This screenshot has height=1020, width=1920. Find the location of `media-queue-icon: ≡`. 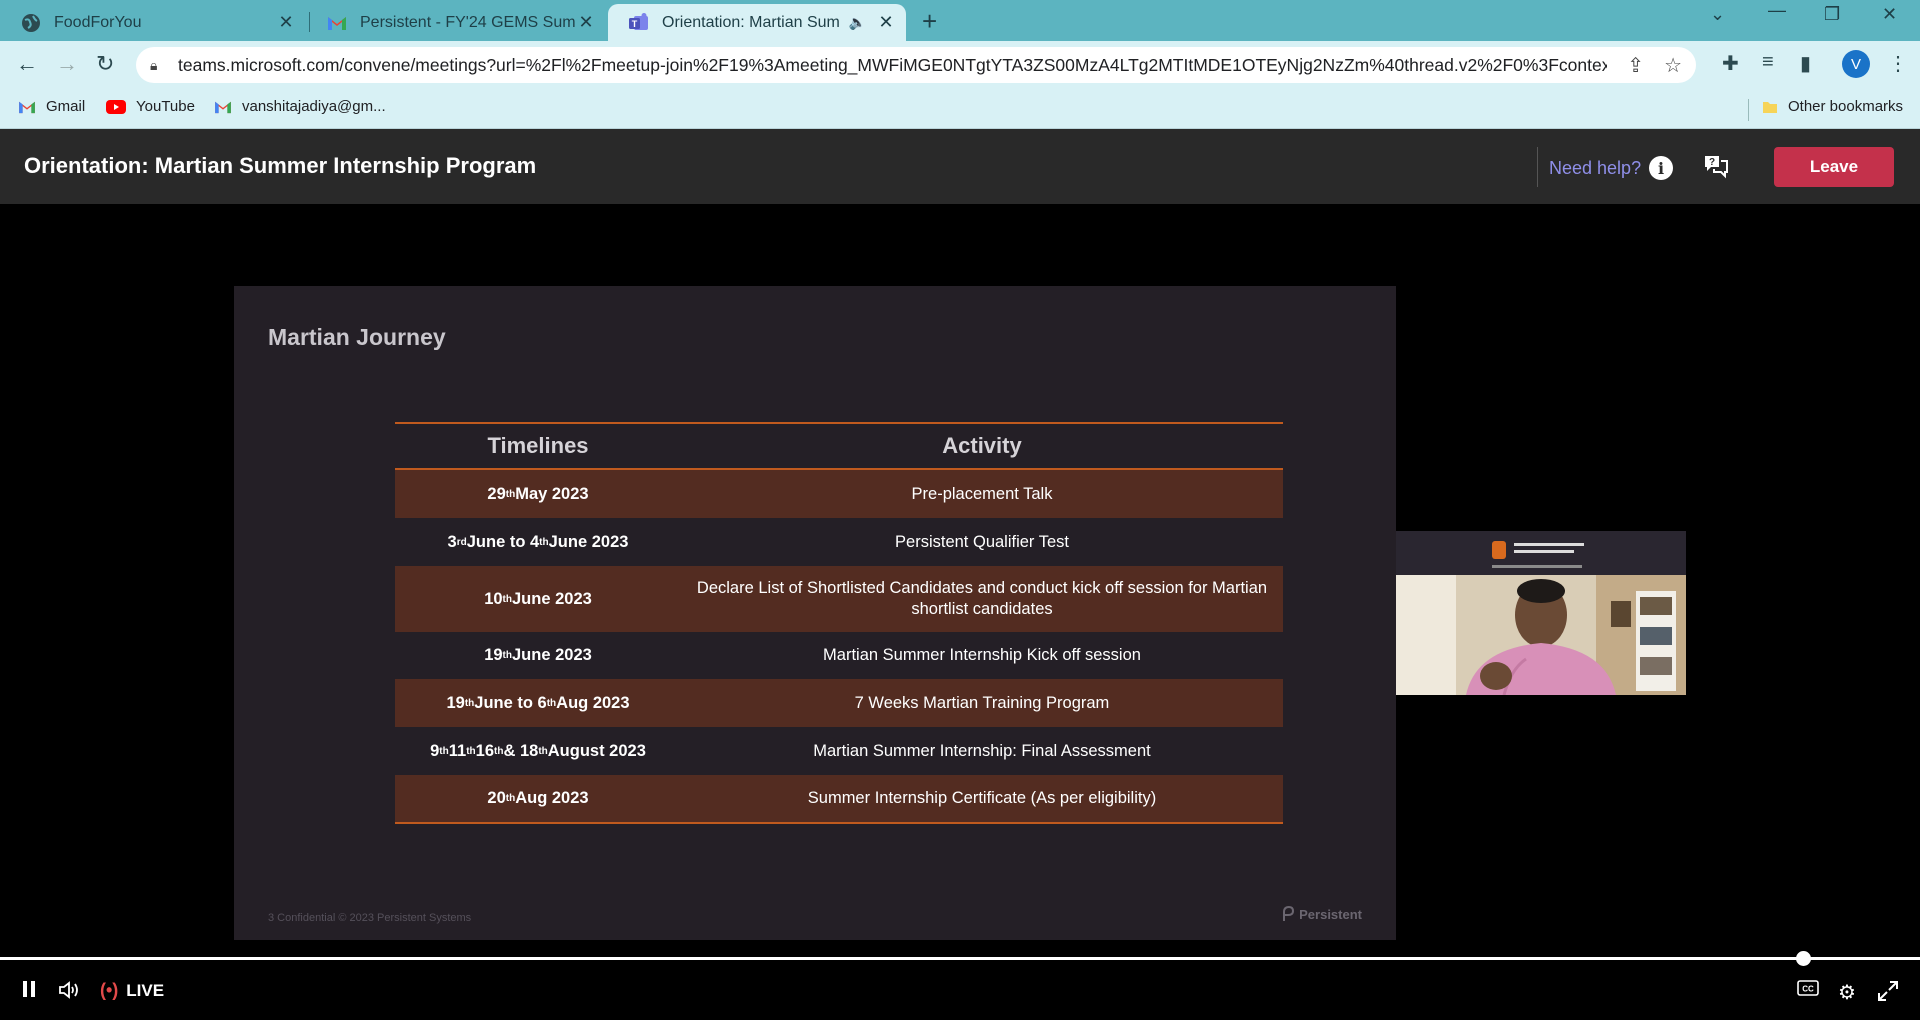

media-queue-icon: ≡ is located at coordinates (1768, 62).